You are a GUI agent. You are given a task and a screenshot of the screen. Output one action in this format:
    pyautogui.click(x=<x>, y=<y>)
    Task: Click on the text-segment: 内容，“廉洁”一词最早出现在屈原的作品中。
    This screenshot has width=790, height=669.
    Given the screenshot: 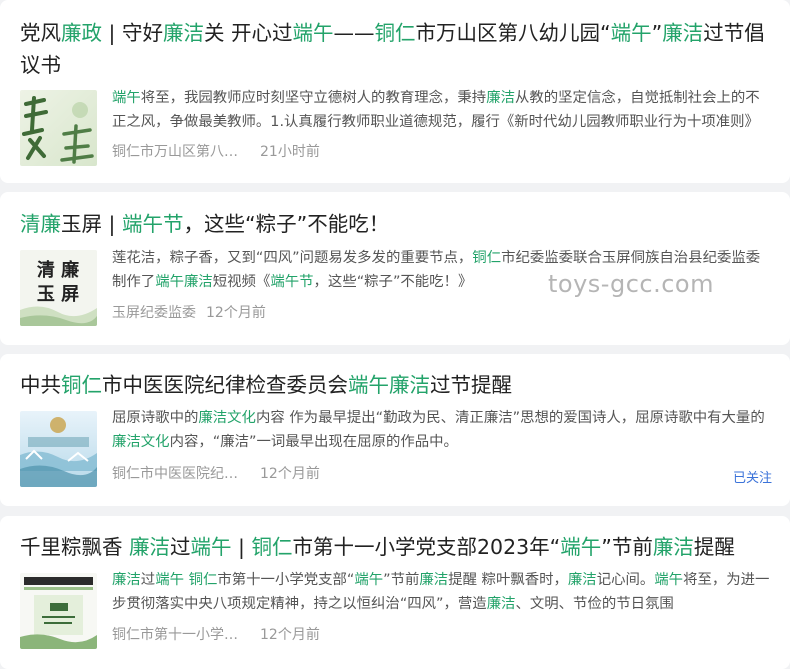 What is the action you would take?
    pyautogui.click(x=313, y=442)
    